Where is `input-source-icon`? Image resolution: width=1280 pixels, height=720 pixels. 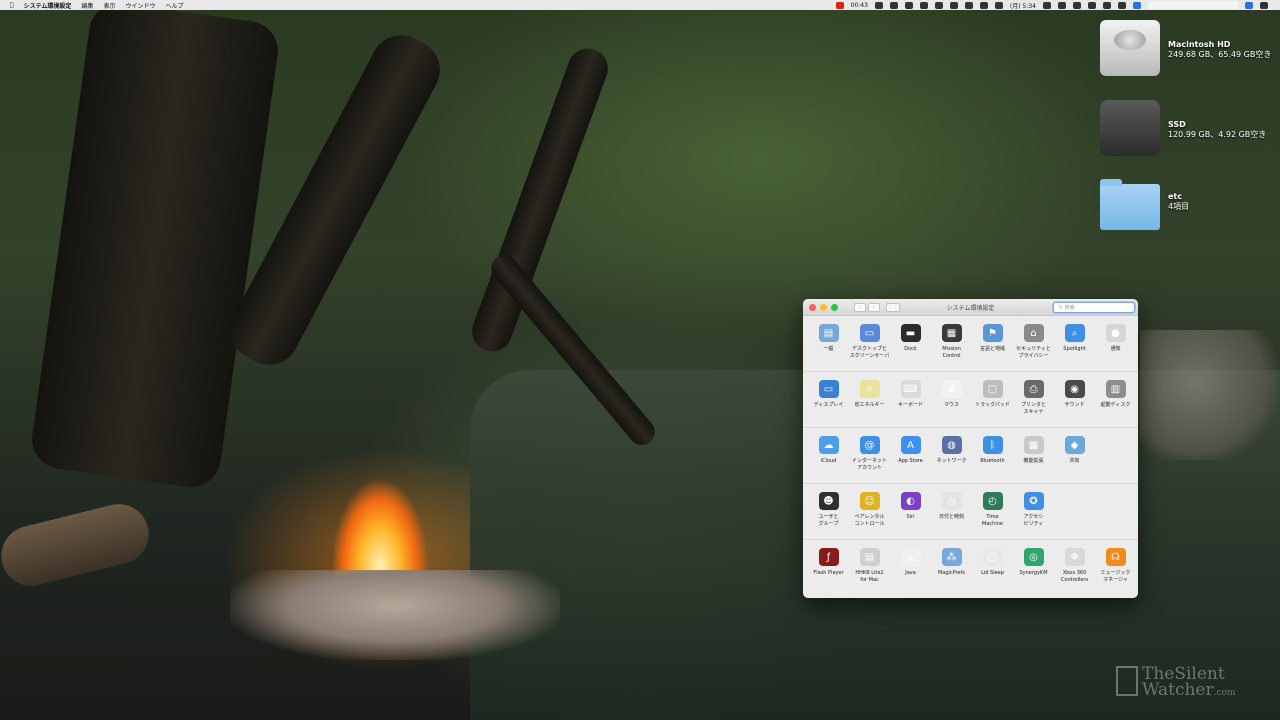
input-source-icon is located at coordinates (1137, 5).